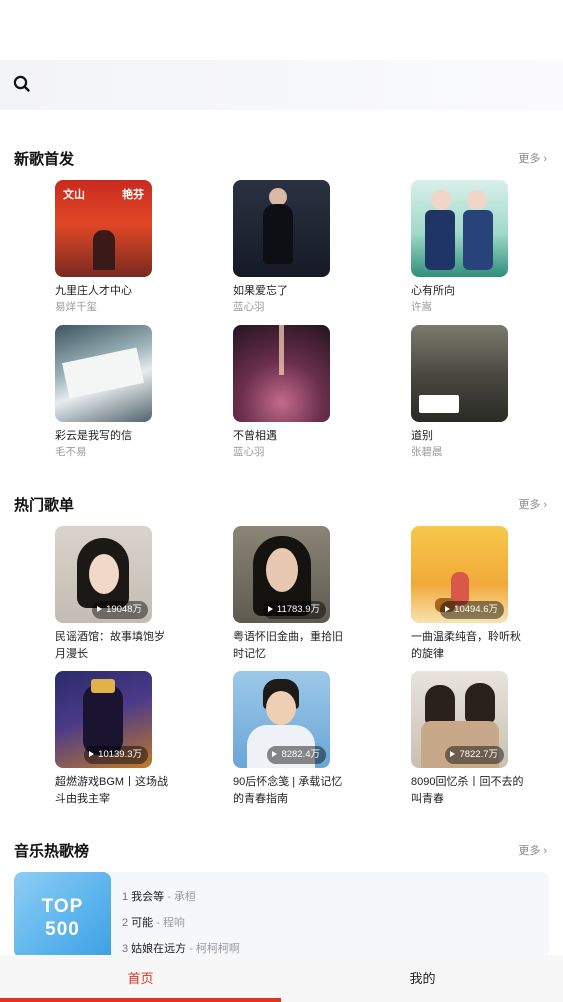 This screenshot has width=563, height=1002. What do you see at coordinates (427, 452) in the screenshot?
I see `song-artist: 张碧晨` at bounding box center [427, 452].